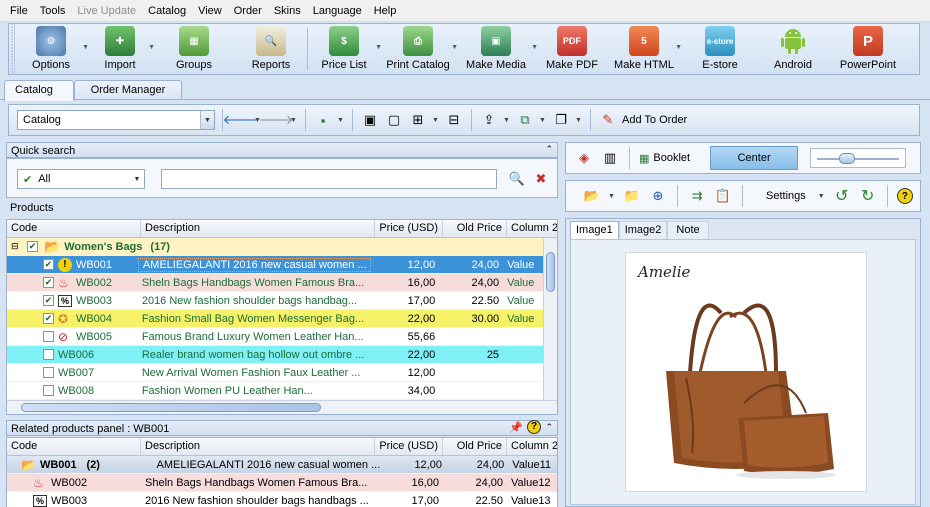  What do you see at coordinates (608, 120) in the screenshot?
I see `add-to-order-icon: ✎` at bounding box center [608, 120].